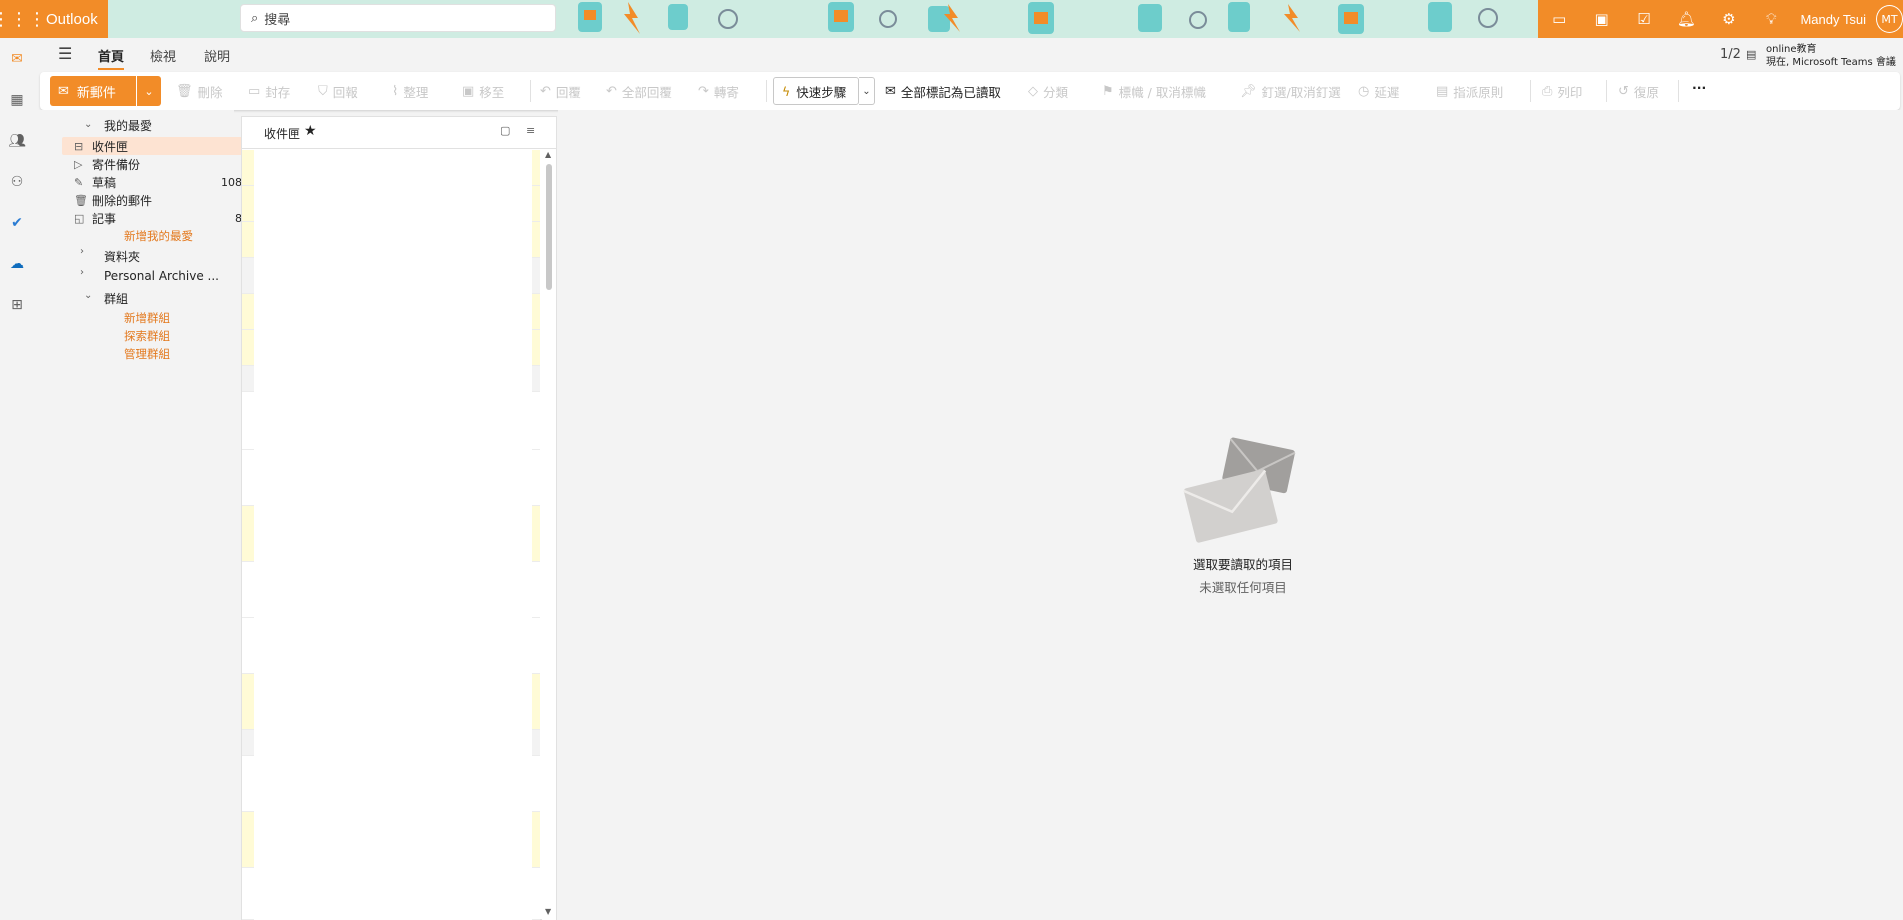  What do you see at coordinates (1154, 91) in the screenshot?
I see `flag-button: ⚑ 標幟 / 取消標幟` at bounding box center [1154, 91].